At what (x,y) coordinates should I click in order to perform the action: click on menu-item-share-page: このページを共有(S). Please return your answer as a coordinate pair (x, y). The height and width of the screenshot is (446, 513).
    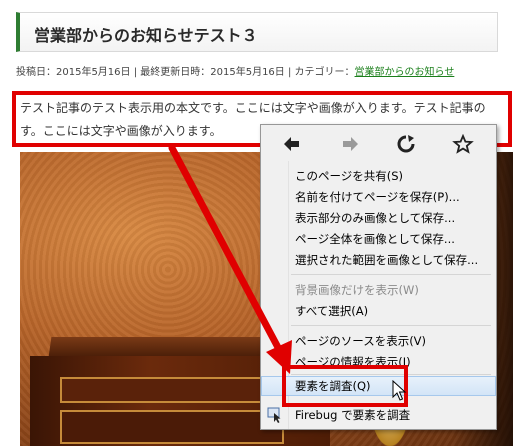
    Looking at the image, I should click on (378, 176).